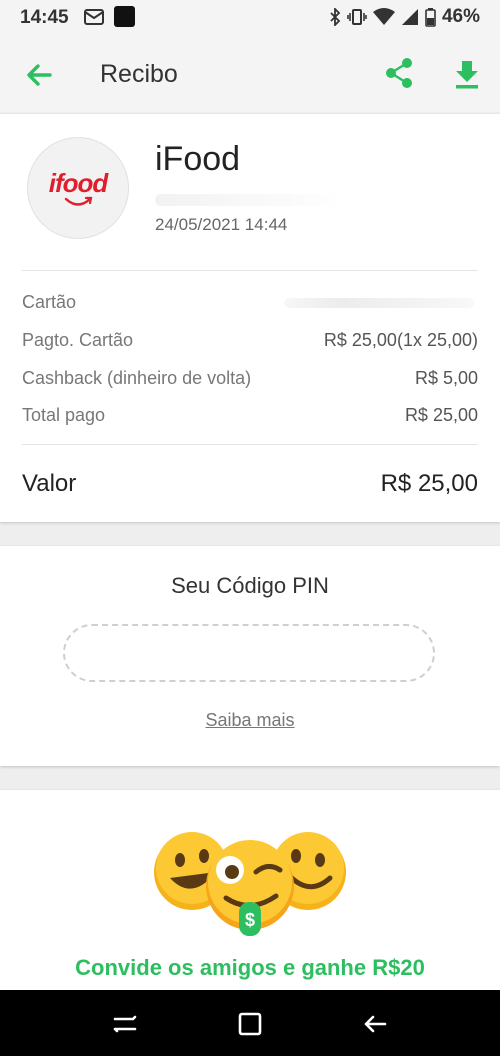  I want to click on detail-row-card: Cartão, so click(250, 304).